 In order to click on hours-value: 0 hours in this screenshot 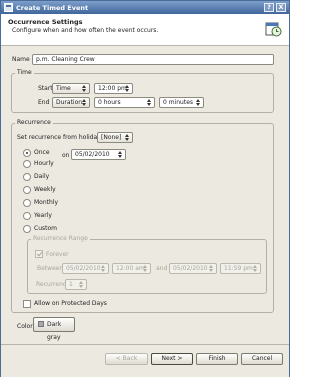, I will do `click(109, 102)`.